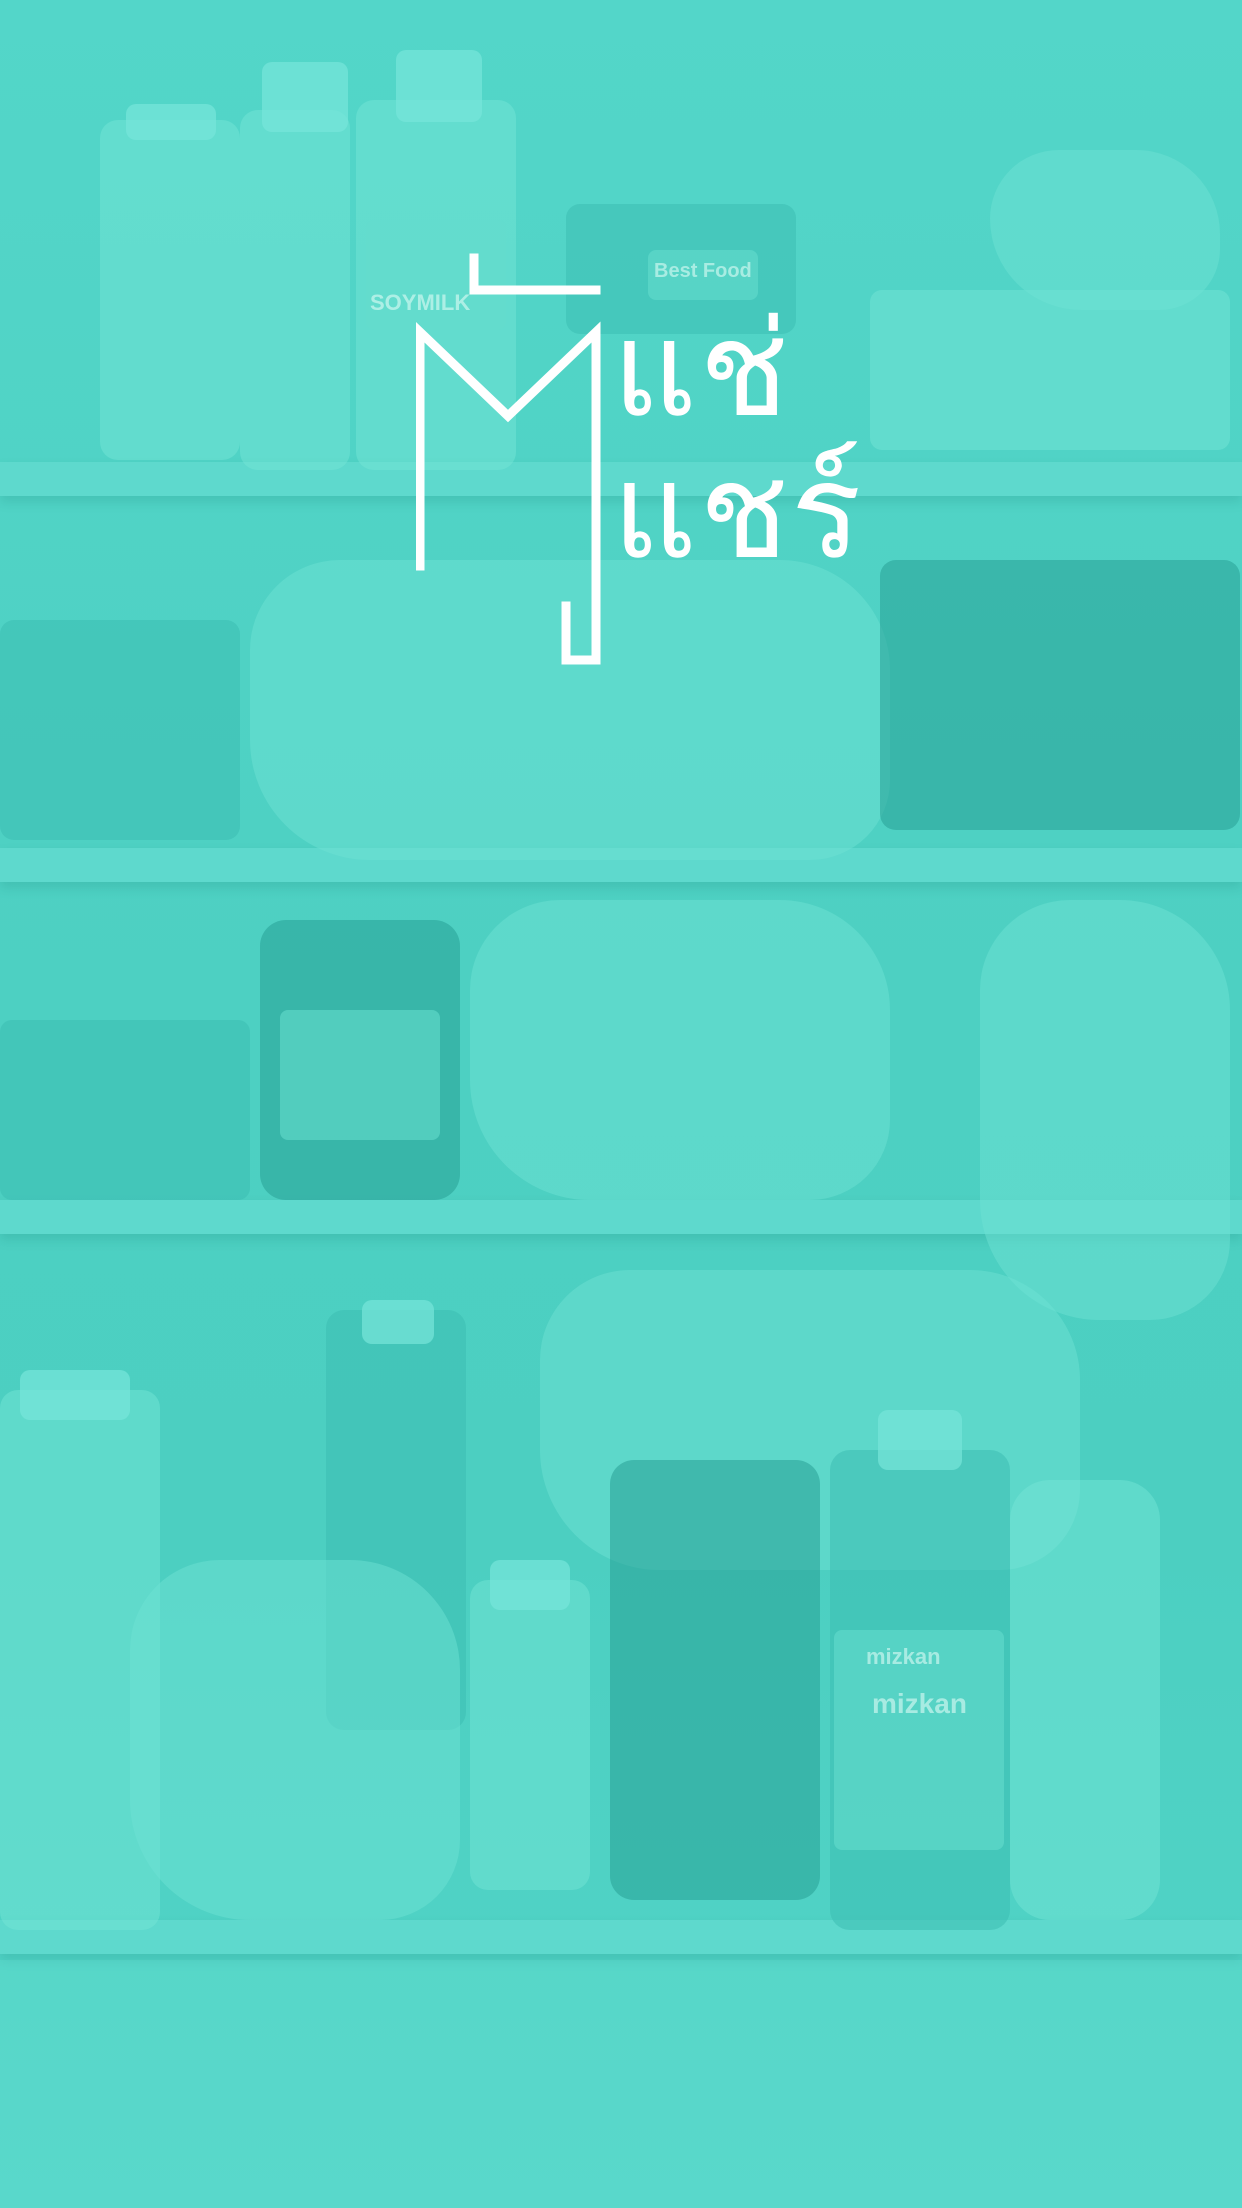  I want to click on jar-label, so click(360, 1075).